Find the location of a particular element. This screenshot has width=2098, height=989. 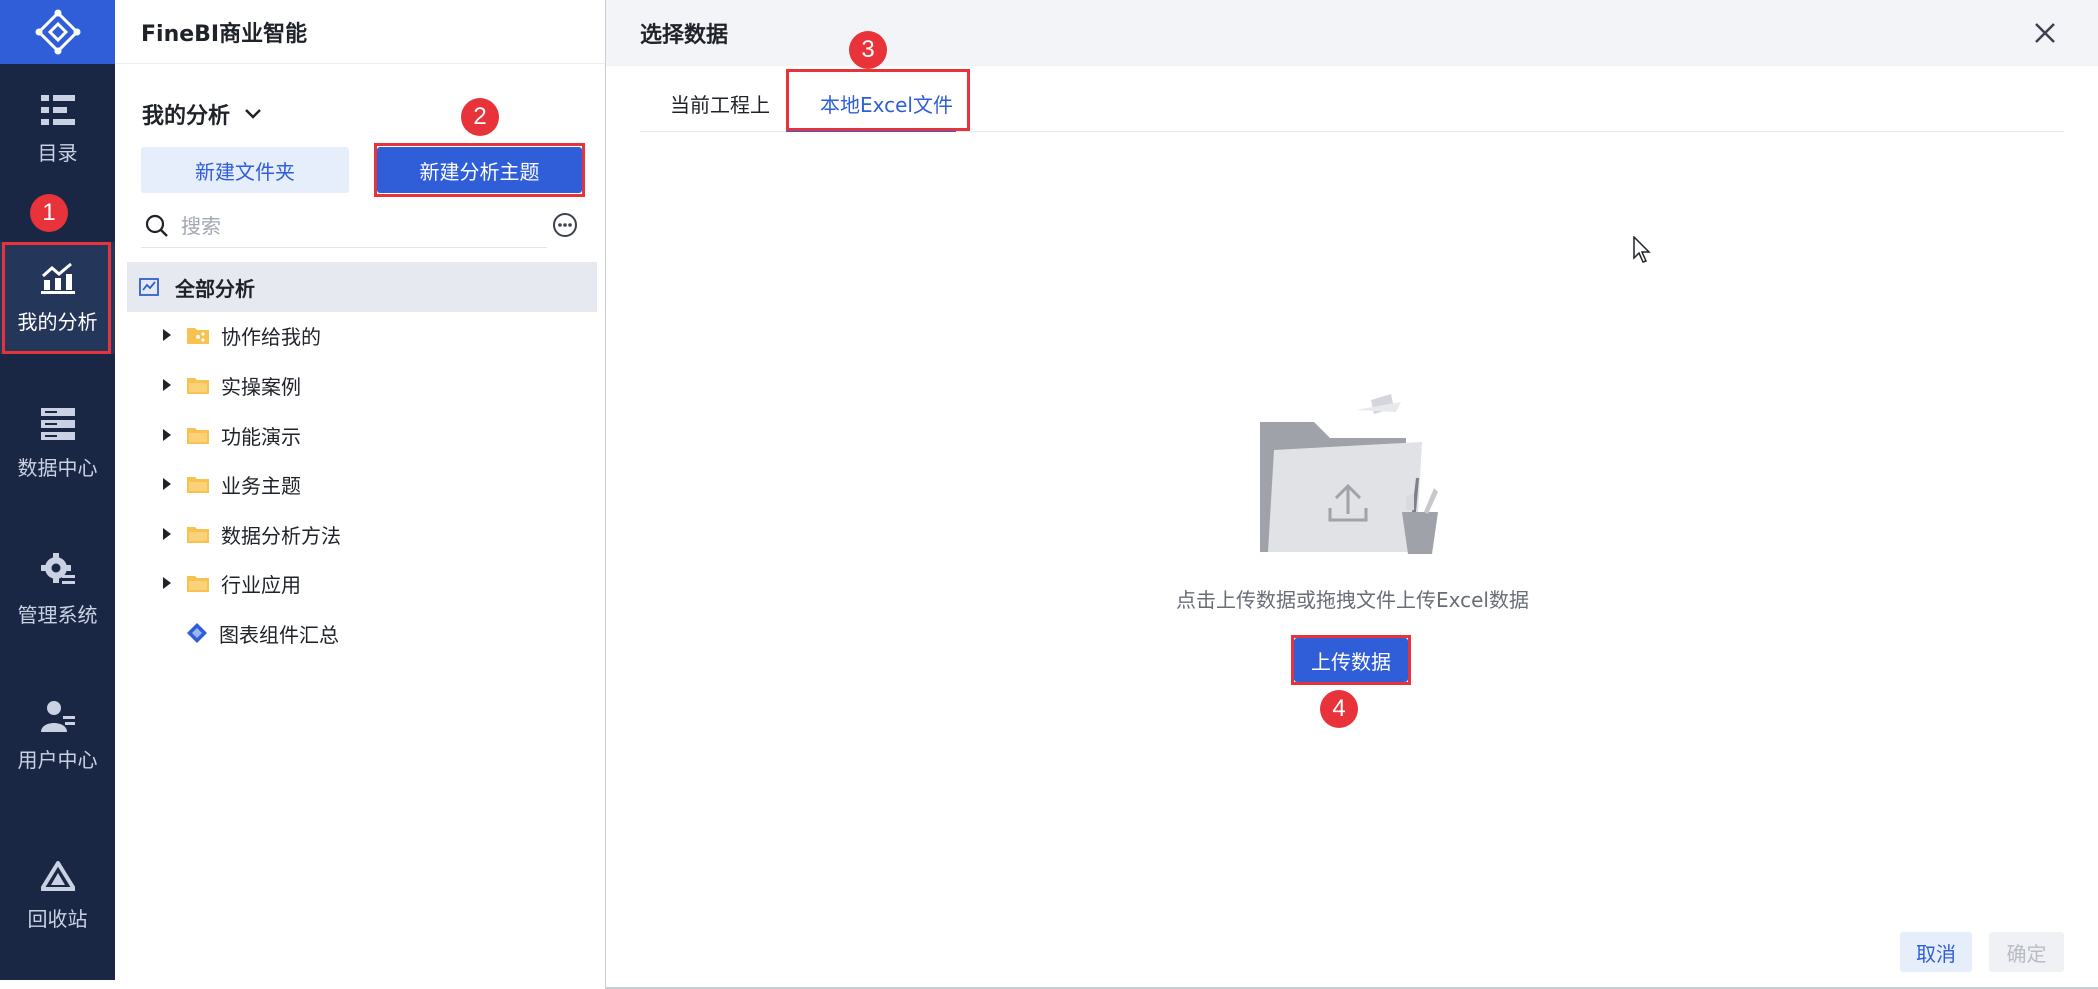

app-title: FineBI商业智能 is located at coordinates (360, 32).